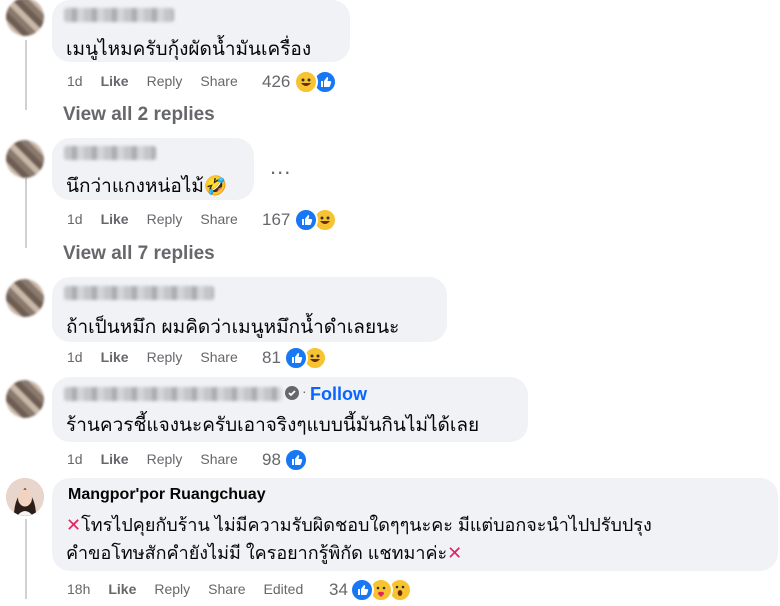 The height and width of the screenshot is (606, 780). What do you see at coordinates (283, 589) in the screenshot?
I see `edited-label: Edited` at bounding box center [283, 589].